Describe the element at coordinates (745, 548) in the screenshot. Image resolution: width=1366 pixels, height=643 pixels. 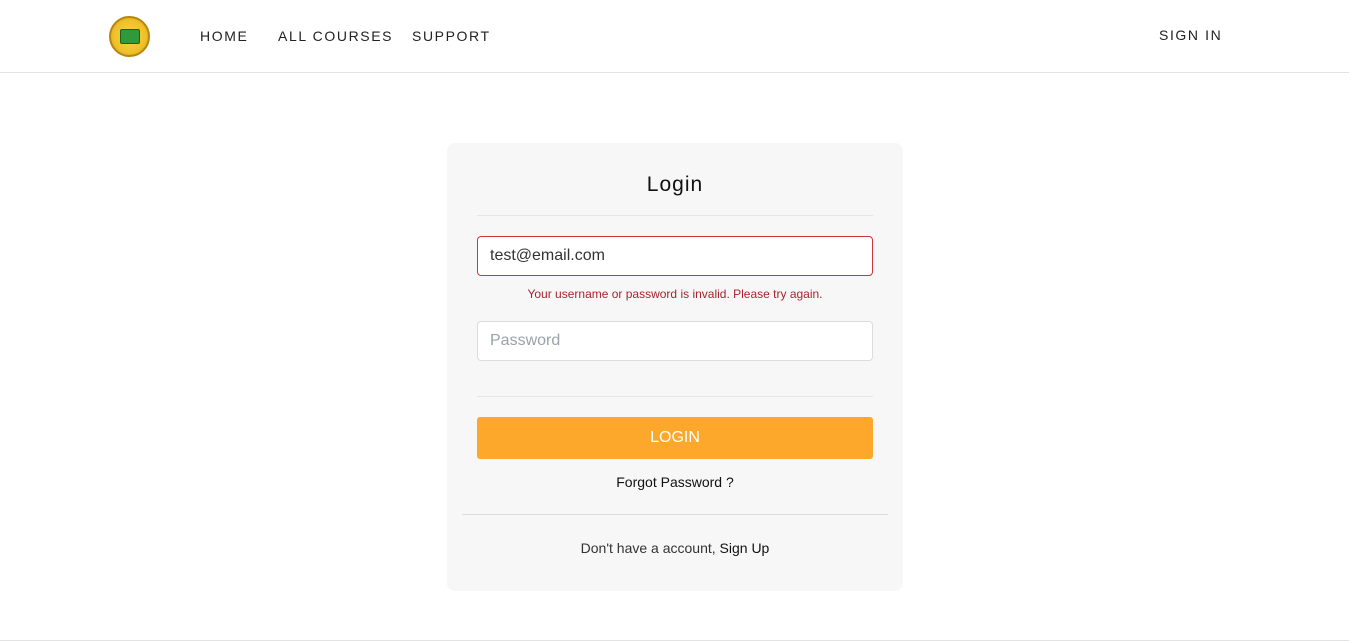
I see `sign-up-link: Sign Up` at that location.